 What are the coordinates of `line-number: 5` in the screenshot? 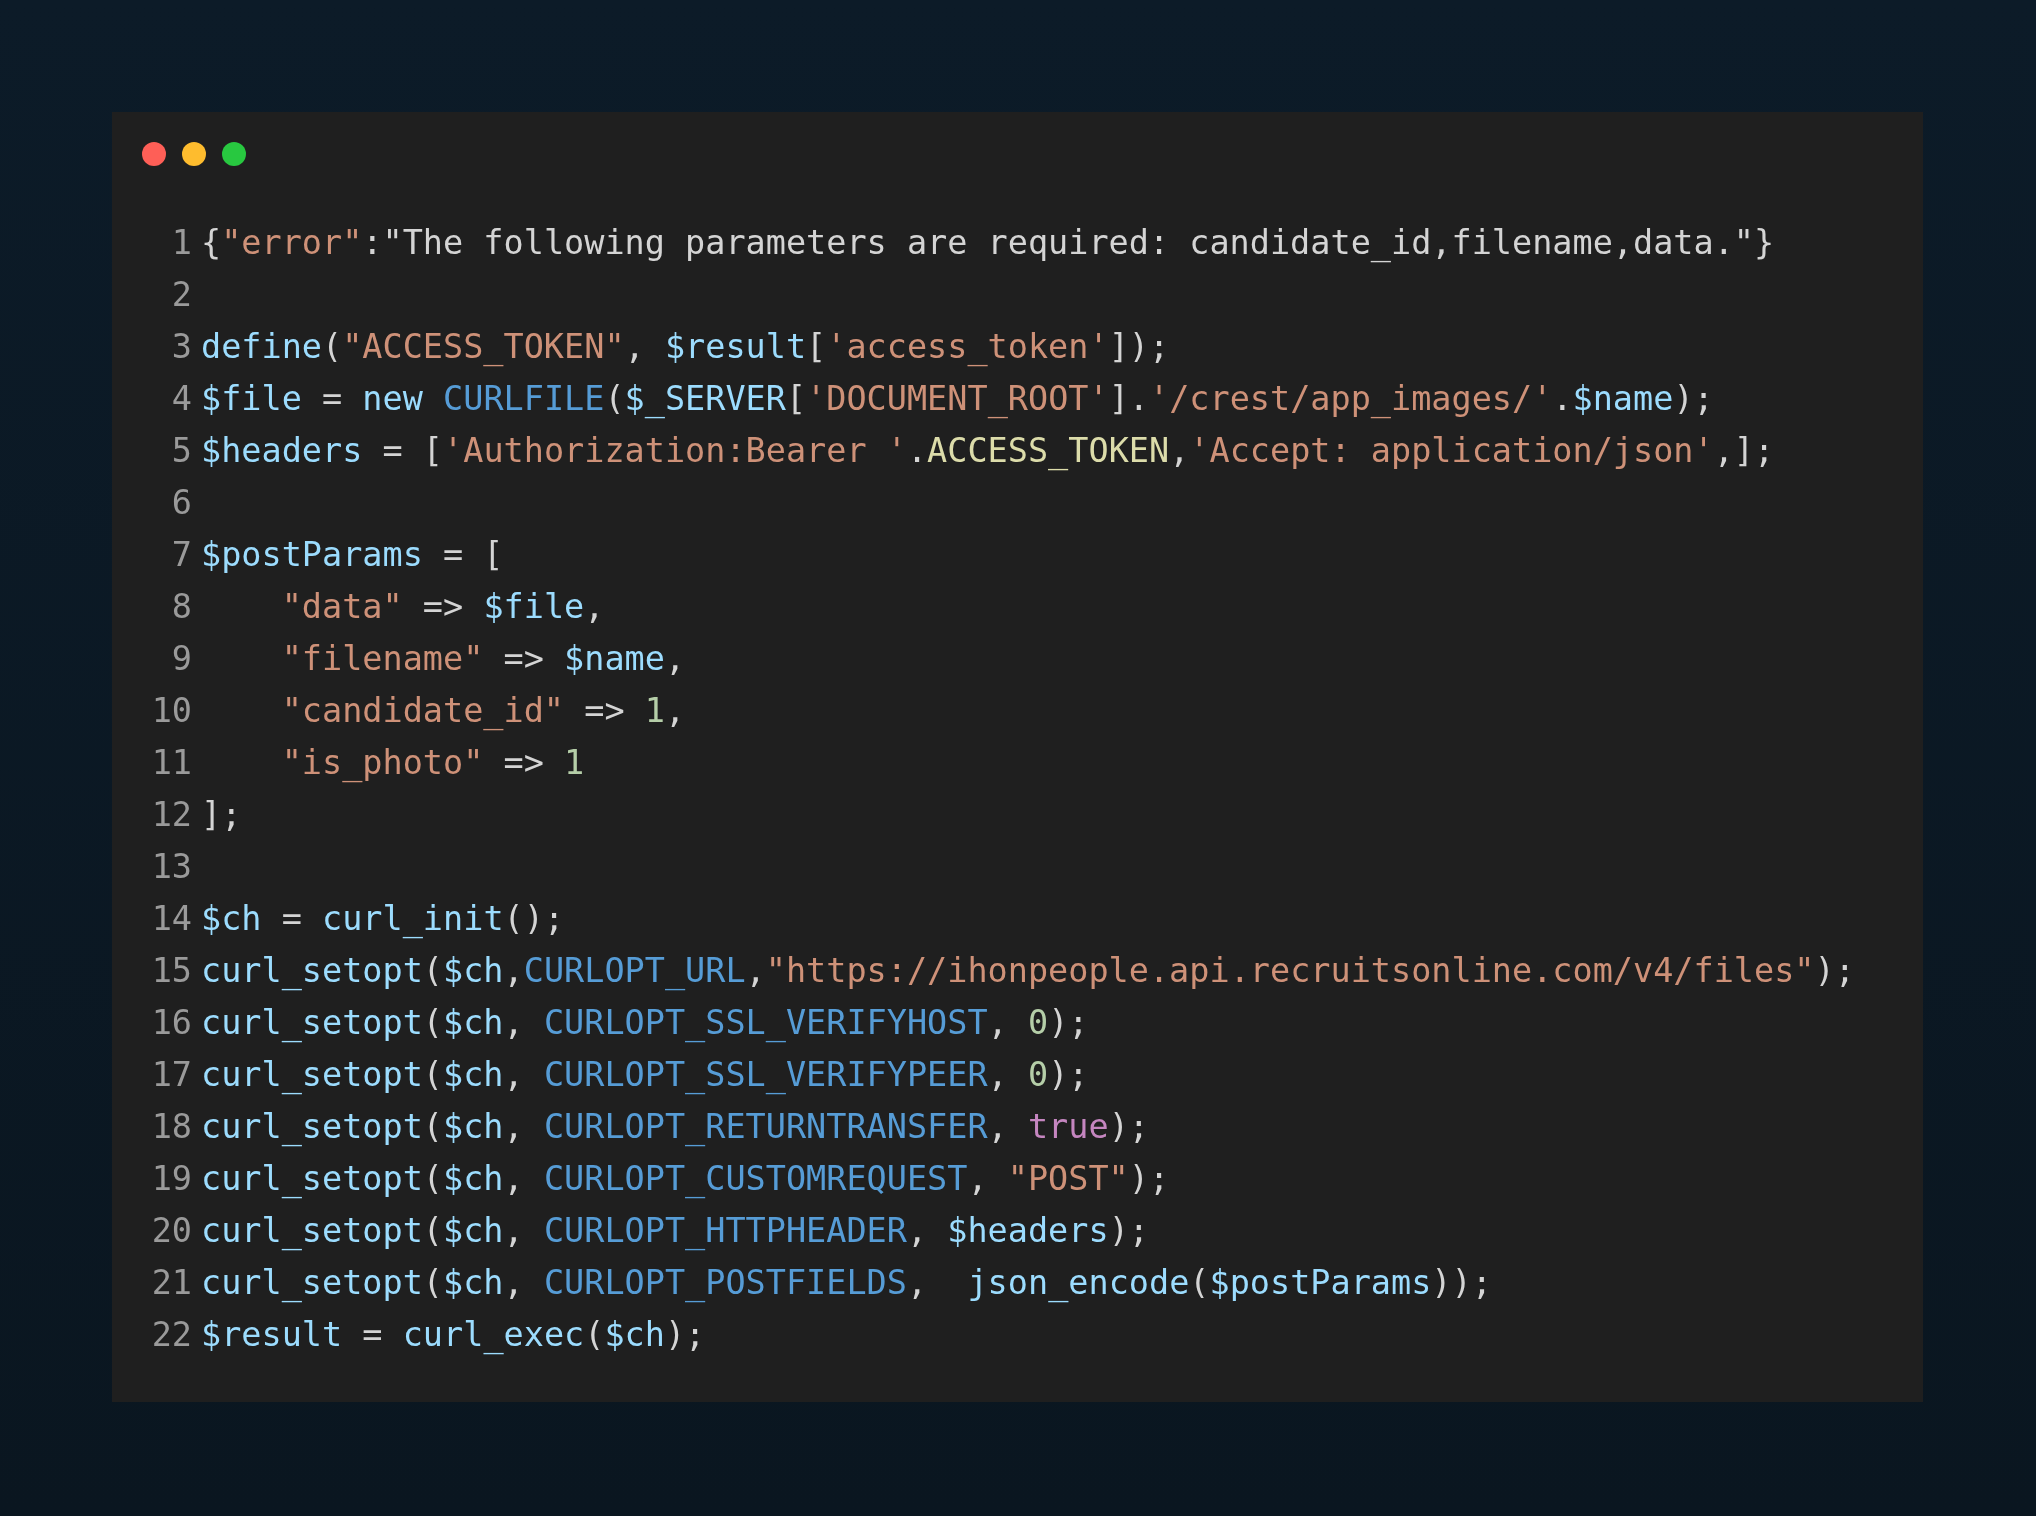 It's located at (181, 451).